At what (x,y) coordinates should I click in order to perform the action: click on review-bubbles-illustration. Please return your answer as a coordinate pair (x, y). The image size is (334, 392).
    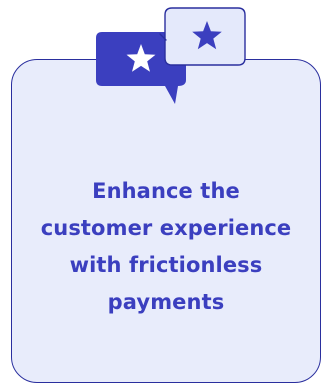
    Looking at the image, I should click on (171, 55).